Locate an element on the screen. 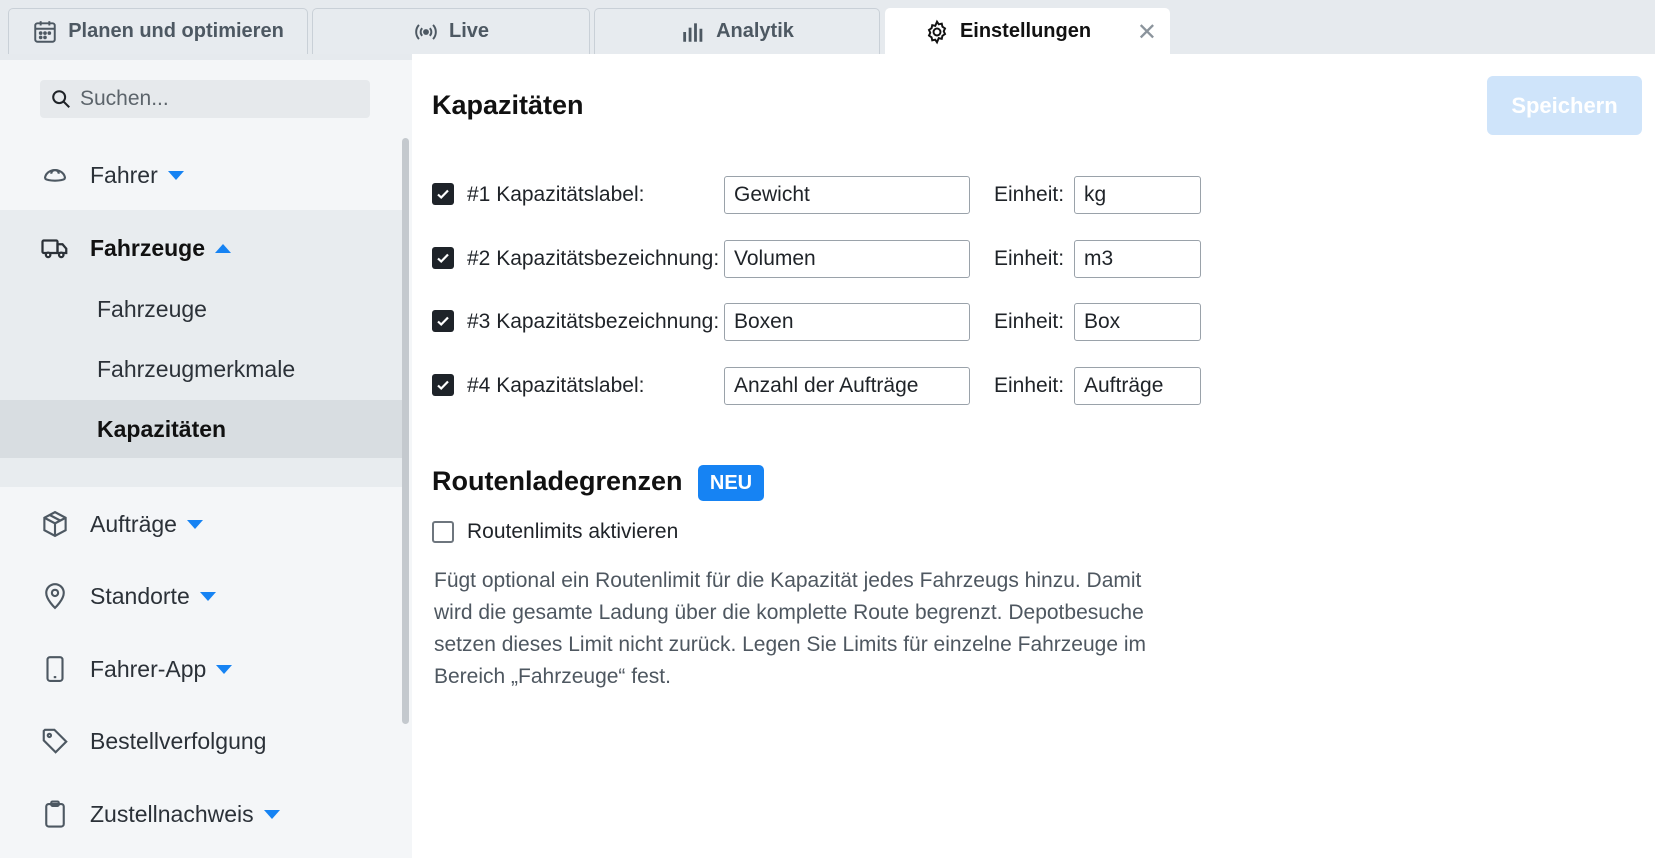 This screenshot has height=858, width=1655. broadcast-icon is located at coordinates (426, 31).